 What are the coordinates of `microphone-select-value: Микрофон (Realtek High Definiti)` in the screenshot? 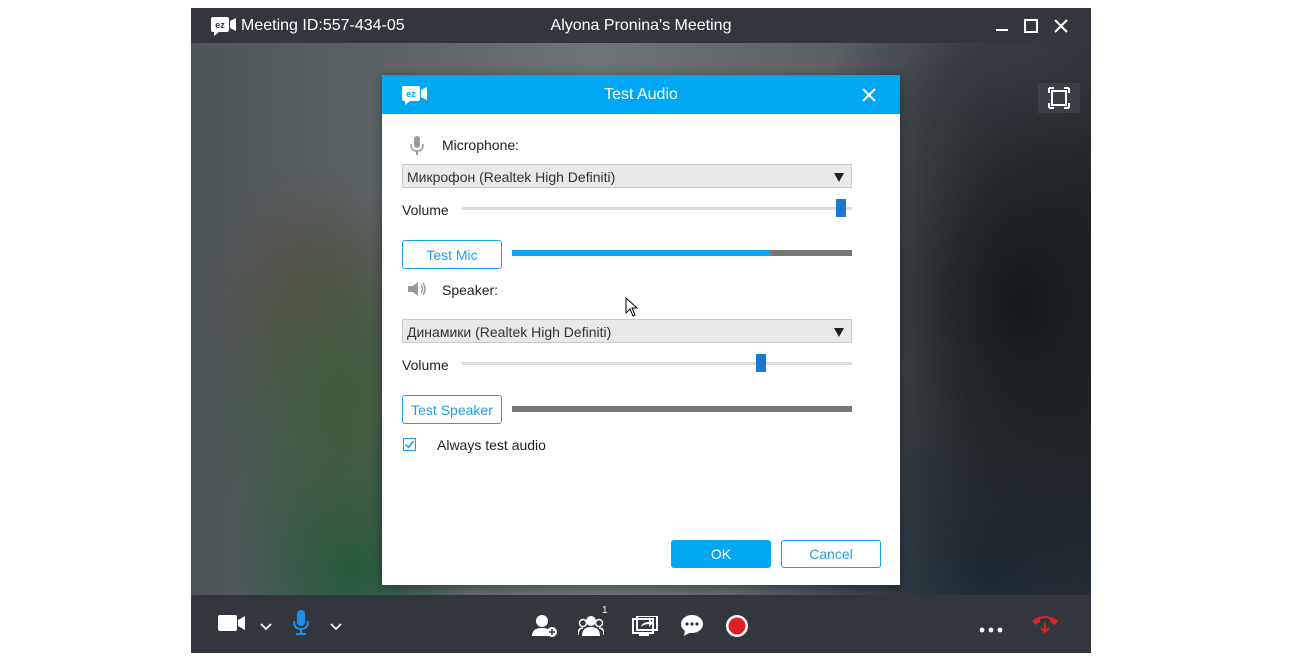 It's located at (511, 177).